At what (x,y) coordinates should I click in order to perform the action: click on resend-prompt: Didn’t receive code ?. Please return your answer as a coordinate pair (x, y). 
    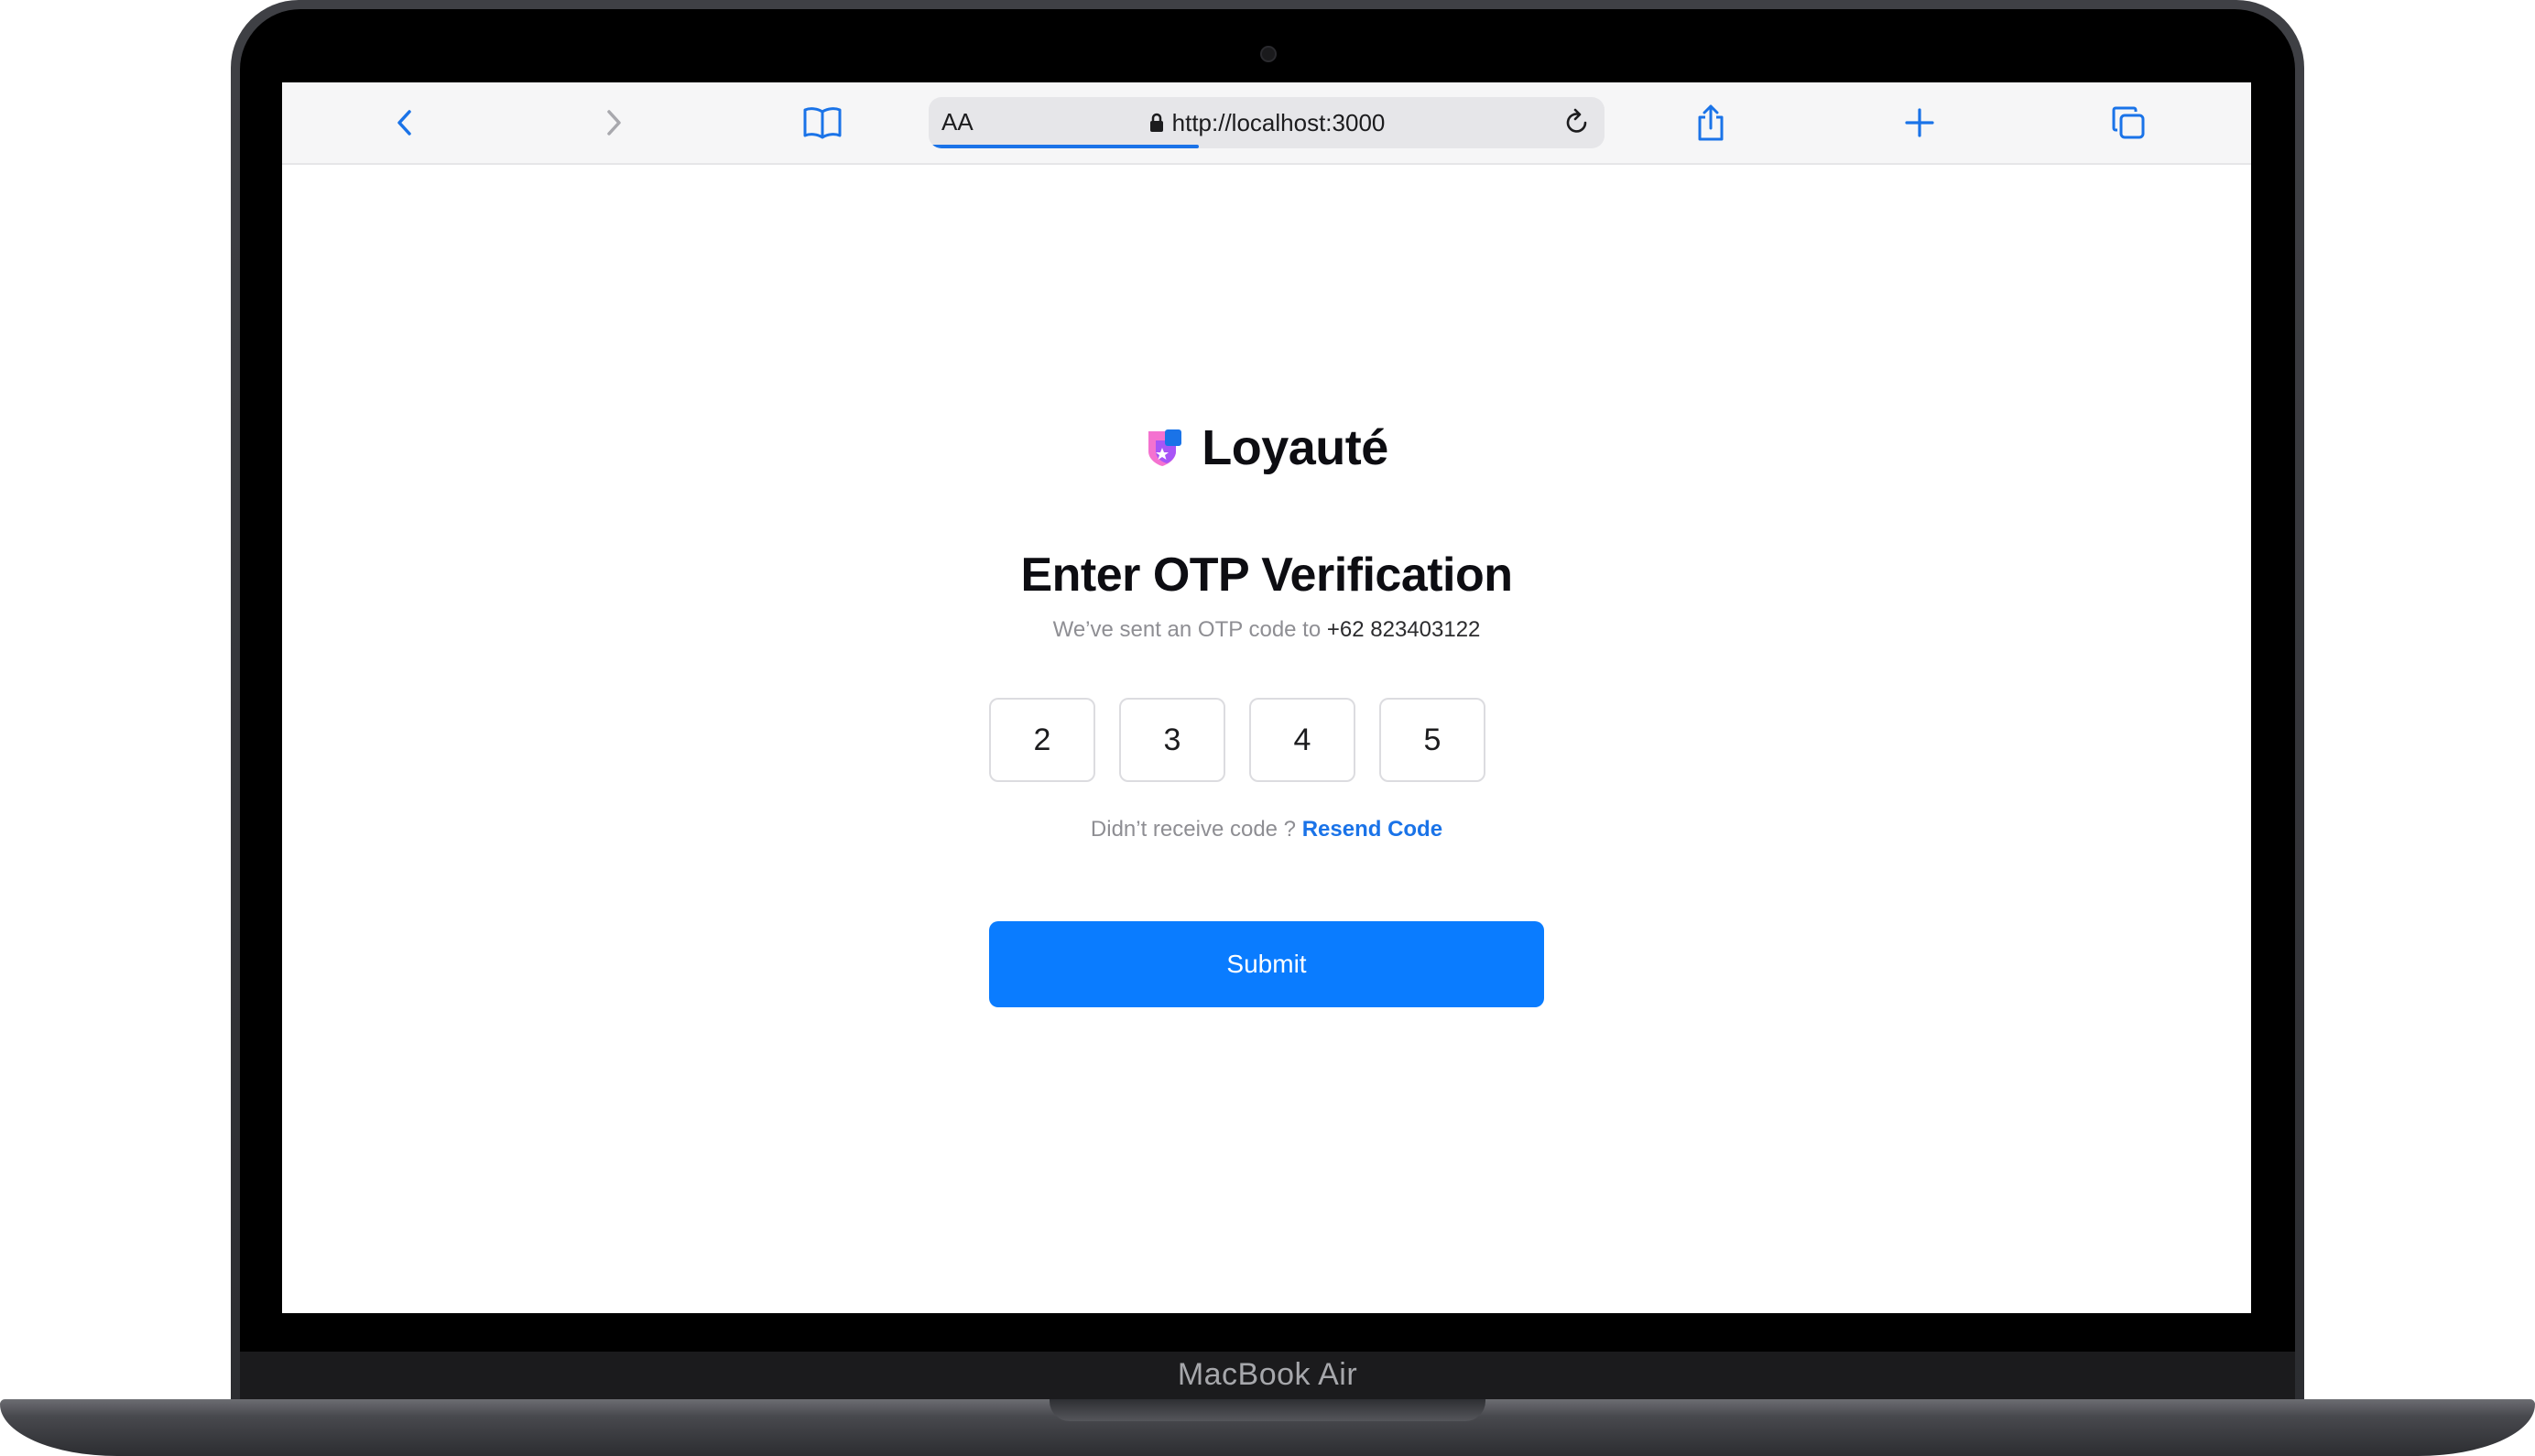
    Looking at the image, I should click on (1193, 829).